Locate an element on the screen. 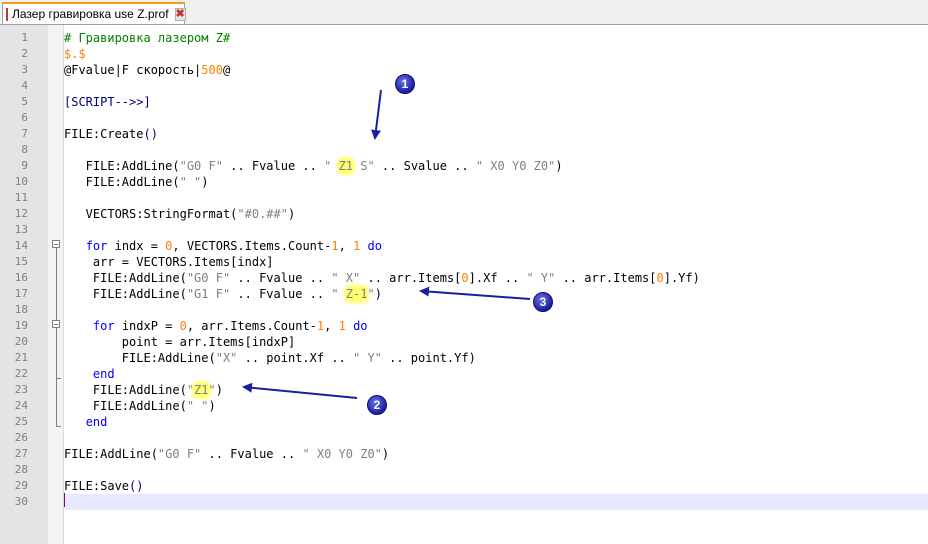  annotation-marker-1: 1 is located at coordinates (405, 84).